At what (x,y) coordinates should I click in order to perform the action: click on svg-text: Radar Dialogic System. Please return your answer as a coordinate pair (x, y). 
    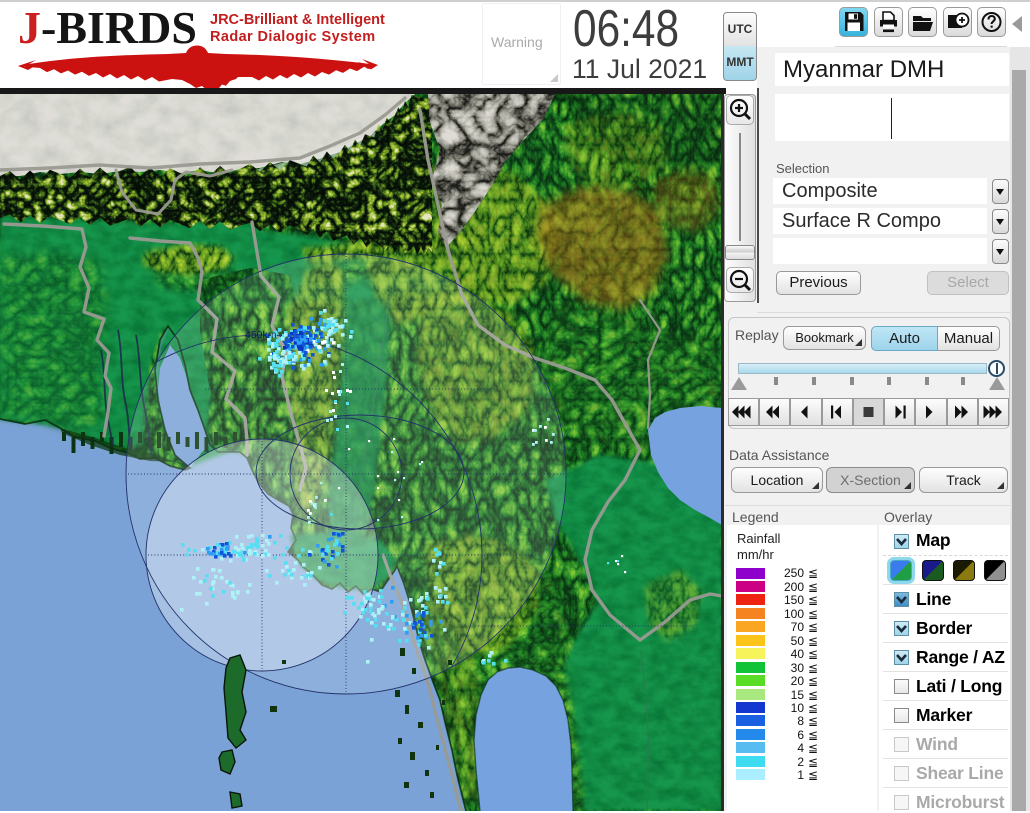
    Looking at the image, I should click on (293, 37).